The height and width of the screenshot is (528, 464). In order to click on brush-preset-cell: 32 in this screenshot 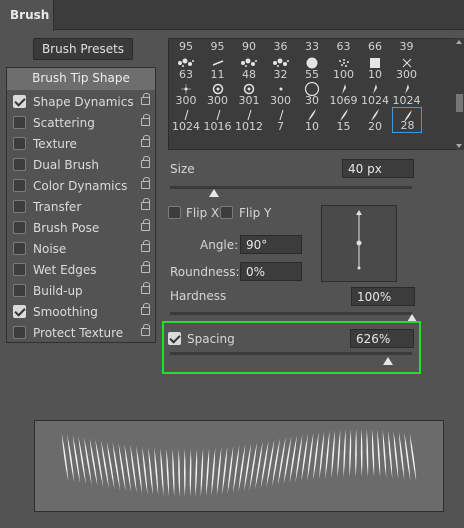, I will do `click(281, 68)`.